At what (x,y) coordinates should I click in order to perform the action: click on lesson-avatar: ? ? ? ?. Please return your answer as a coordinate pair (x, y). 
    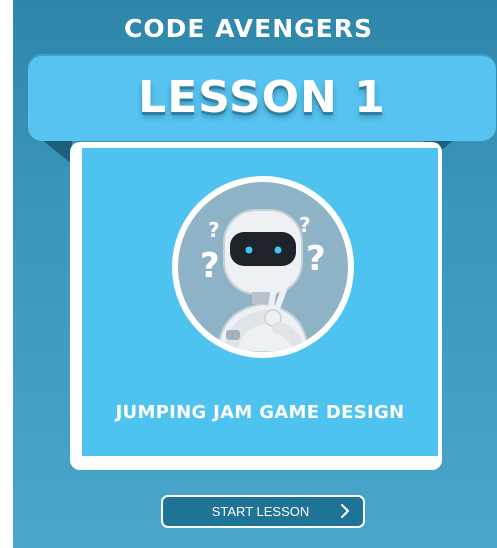
    Looking at the image, I should click on (263, 267).